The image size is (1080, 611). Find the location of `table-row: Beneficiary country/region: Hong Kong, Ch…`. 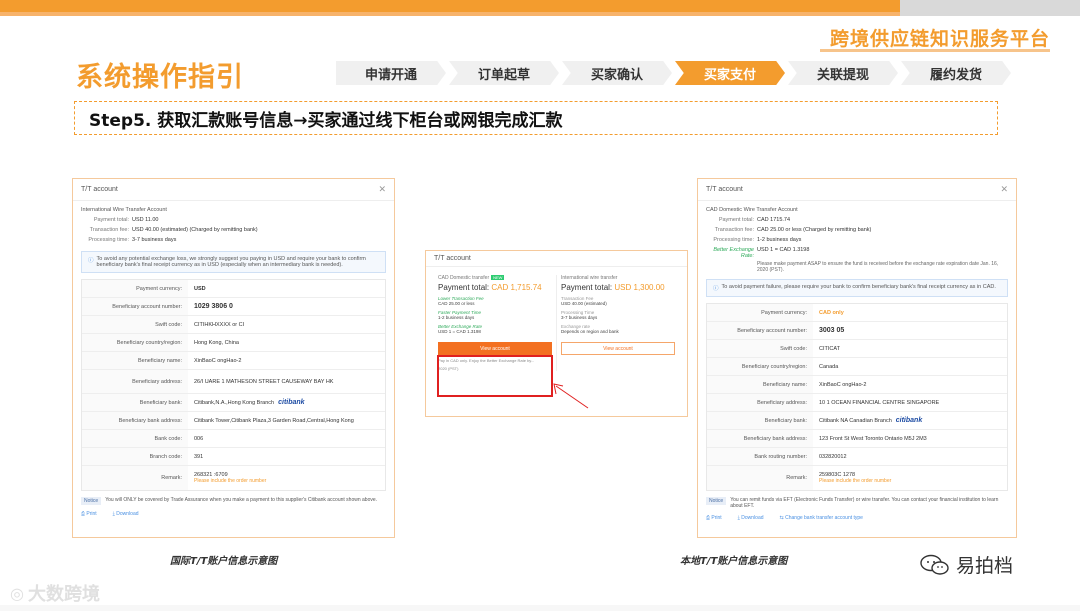

table-row: Beneficiary country/region: Hong Kong, Ch… is located at coordinates (233, 343).